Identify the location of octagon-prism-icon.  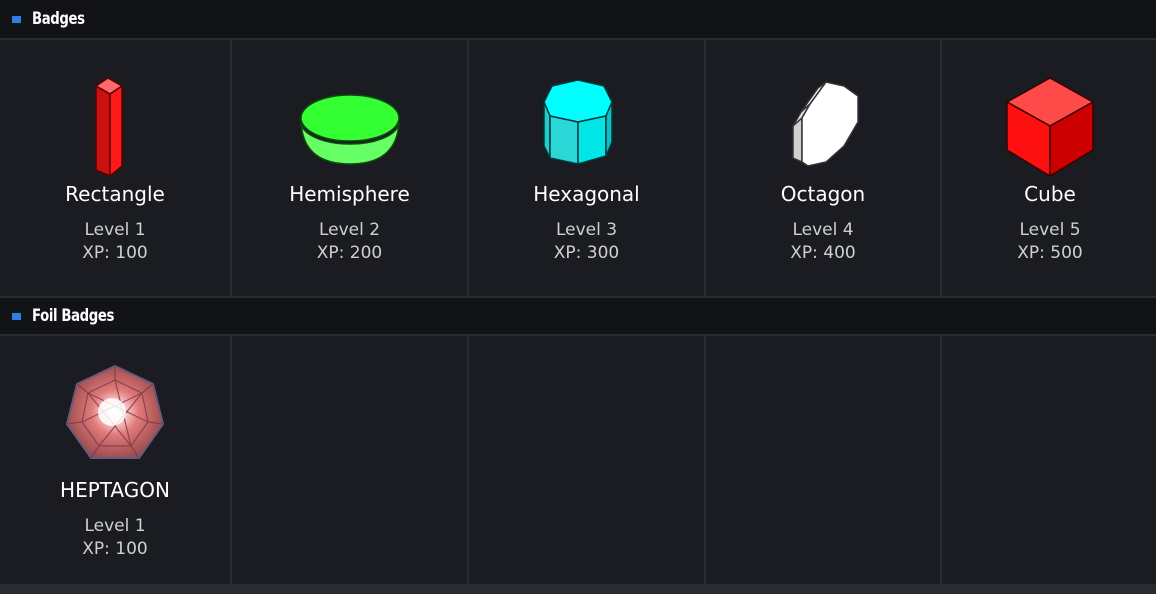
(825, 124).